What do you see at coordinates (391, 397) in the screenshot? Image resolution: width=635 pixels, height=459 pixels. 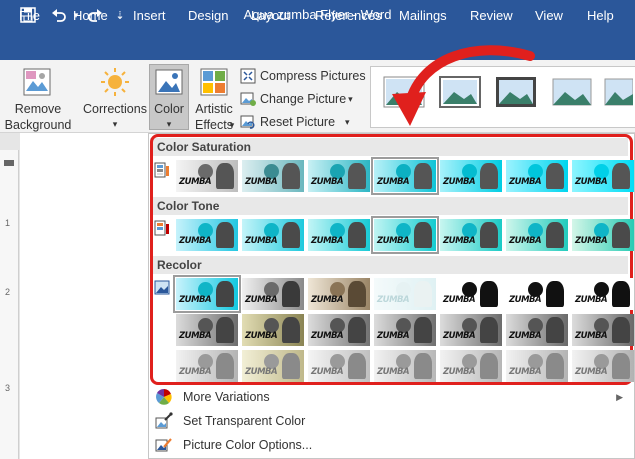 I see `more-variations-item: More Variations ▶` at bounding box center [391, 397].